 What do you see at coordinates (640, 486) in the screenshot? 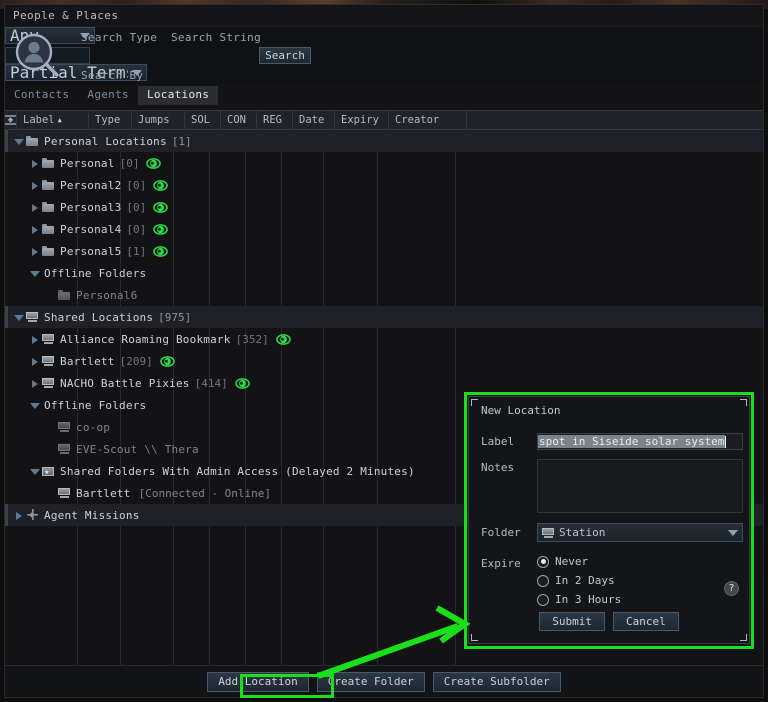
I see `notes-input` at bounding box center [640, 486].